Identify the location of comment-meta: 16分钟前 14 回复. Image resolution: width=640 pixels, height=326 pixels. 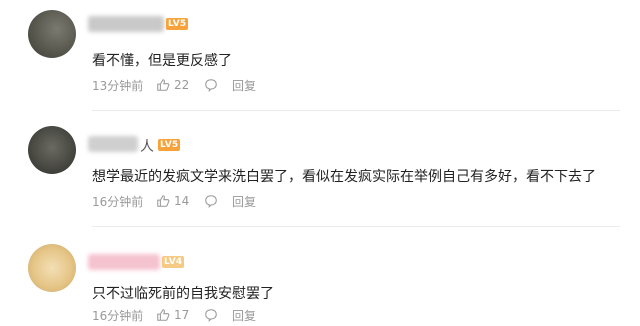
(174, 201).